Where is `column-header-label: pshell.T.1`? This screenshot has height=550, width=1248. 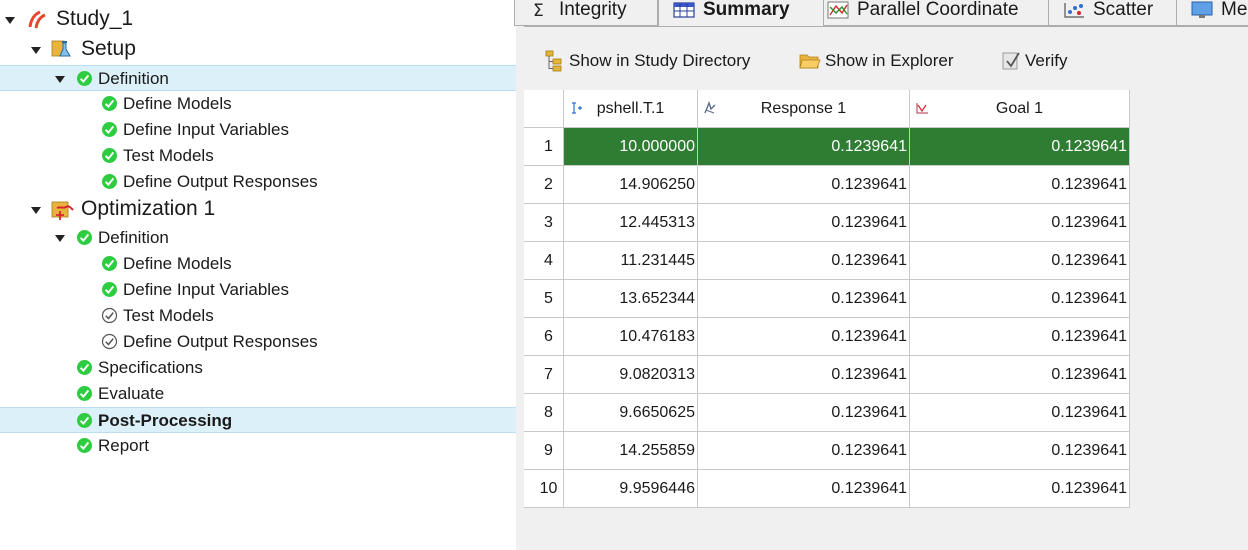 column-header-label: pshell.T.1 is located at coordinates (630, 108).